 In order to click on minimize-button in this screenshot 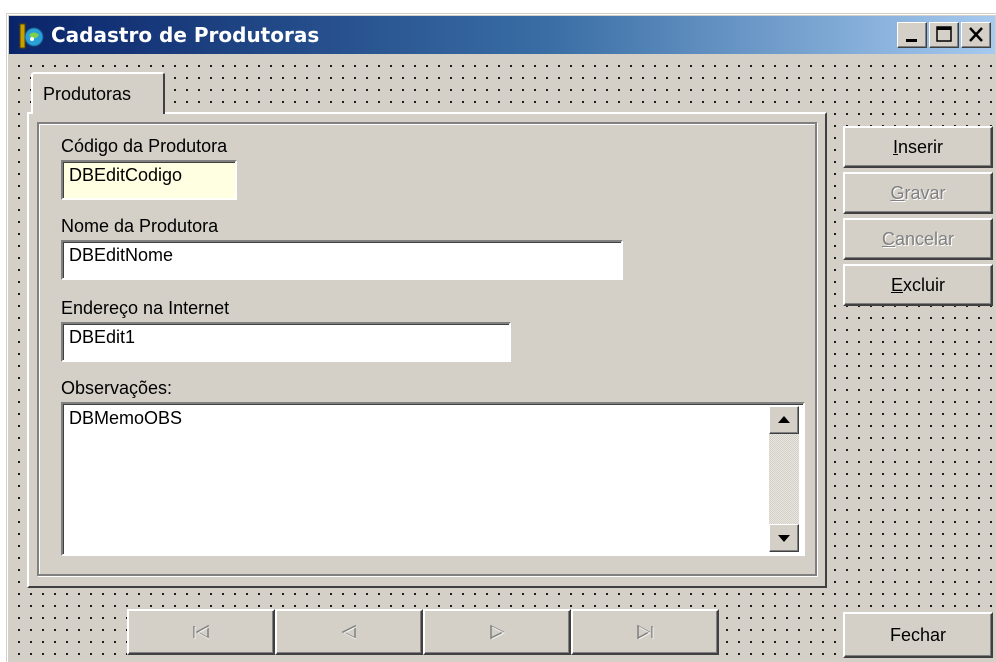, I will do `click(912, 35)`.